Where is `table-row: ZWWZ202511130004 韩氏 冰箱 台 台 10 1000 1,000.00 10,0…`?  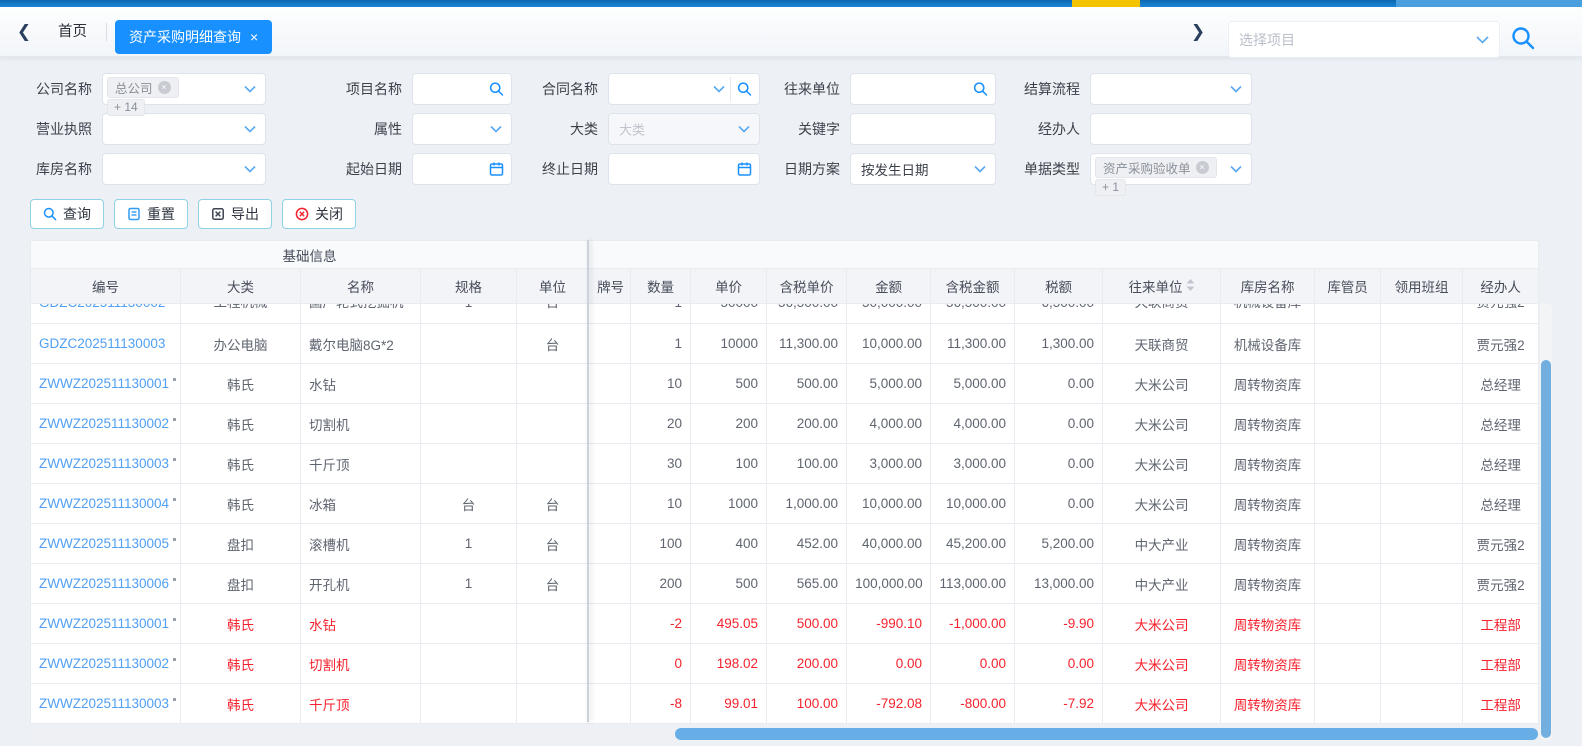 table-row: ZWWZ202511130004 韩氏 冰箱 台 台 10 1000 1,000.00 10,0… is located at coordinates (785, 503).